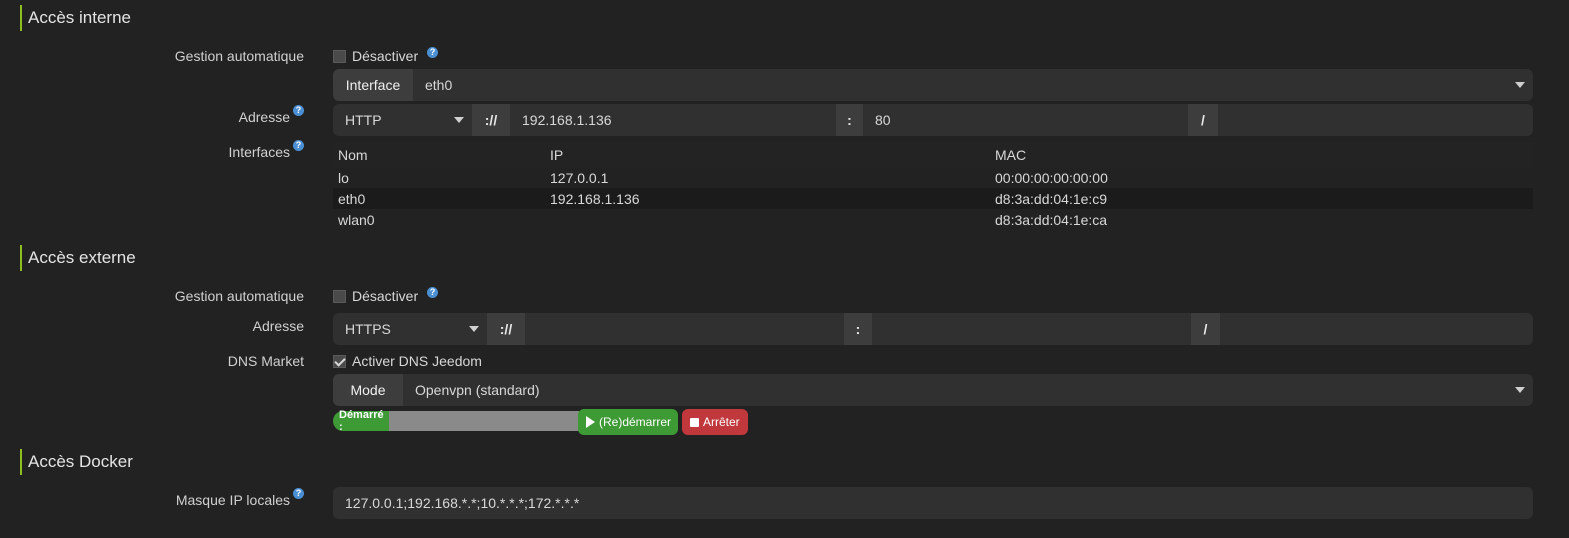 This screenshot has width=1569, height=538. I want to click on cell-name: lo, so click(343, 177).